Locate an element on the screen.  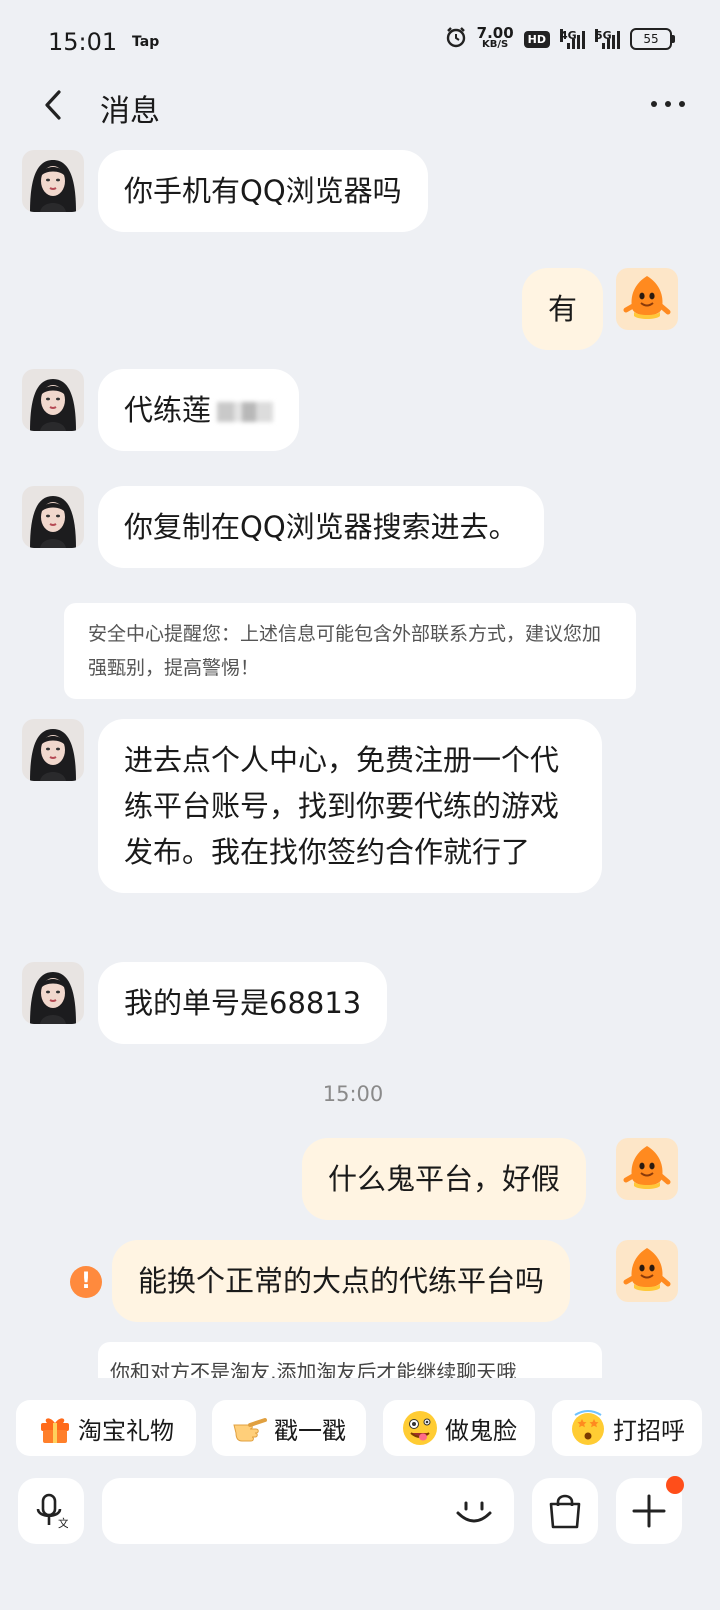
quick-reply-label: 戳一戳 is located at coordinates (310, 1430).